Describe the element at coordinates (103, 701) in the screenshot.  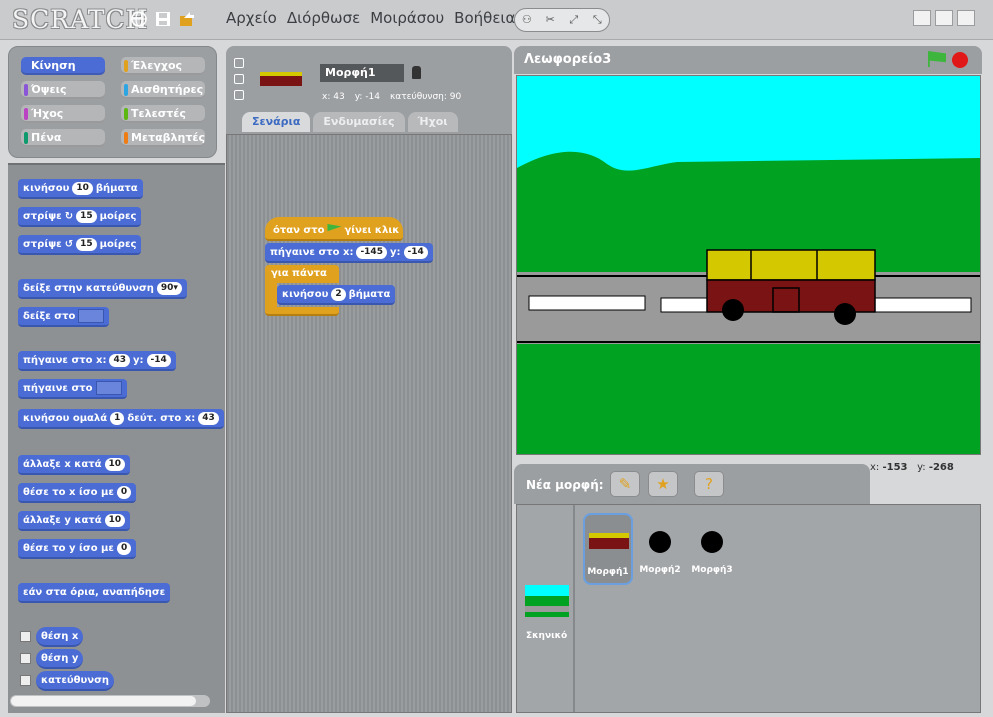
I see `scrollbar-thumb` at that location.